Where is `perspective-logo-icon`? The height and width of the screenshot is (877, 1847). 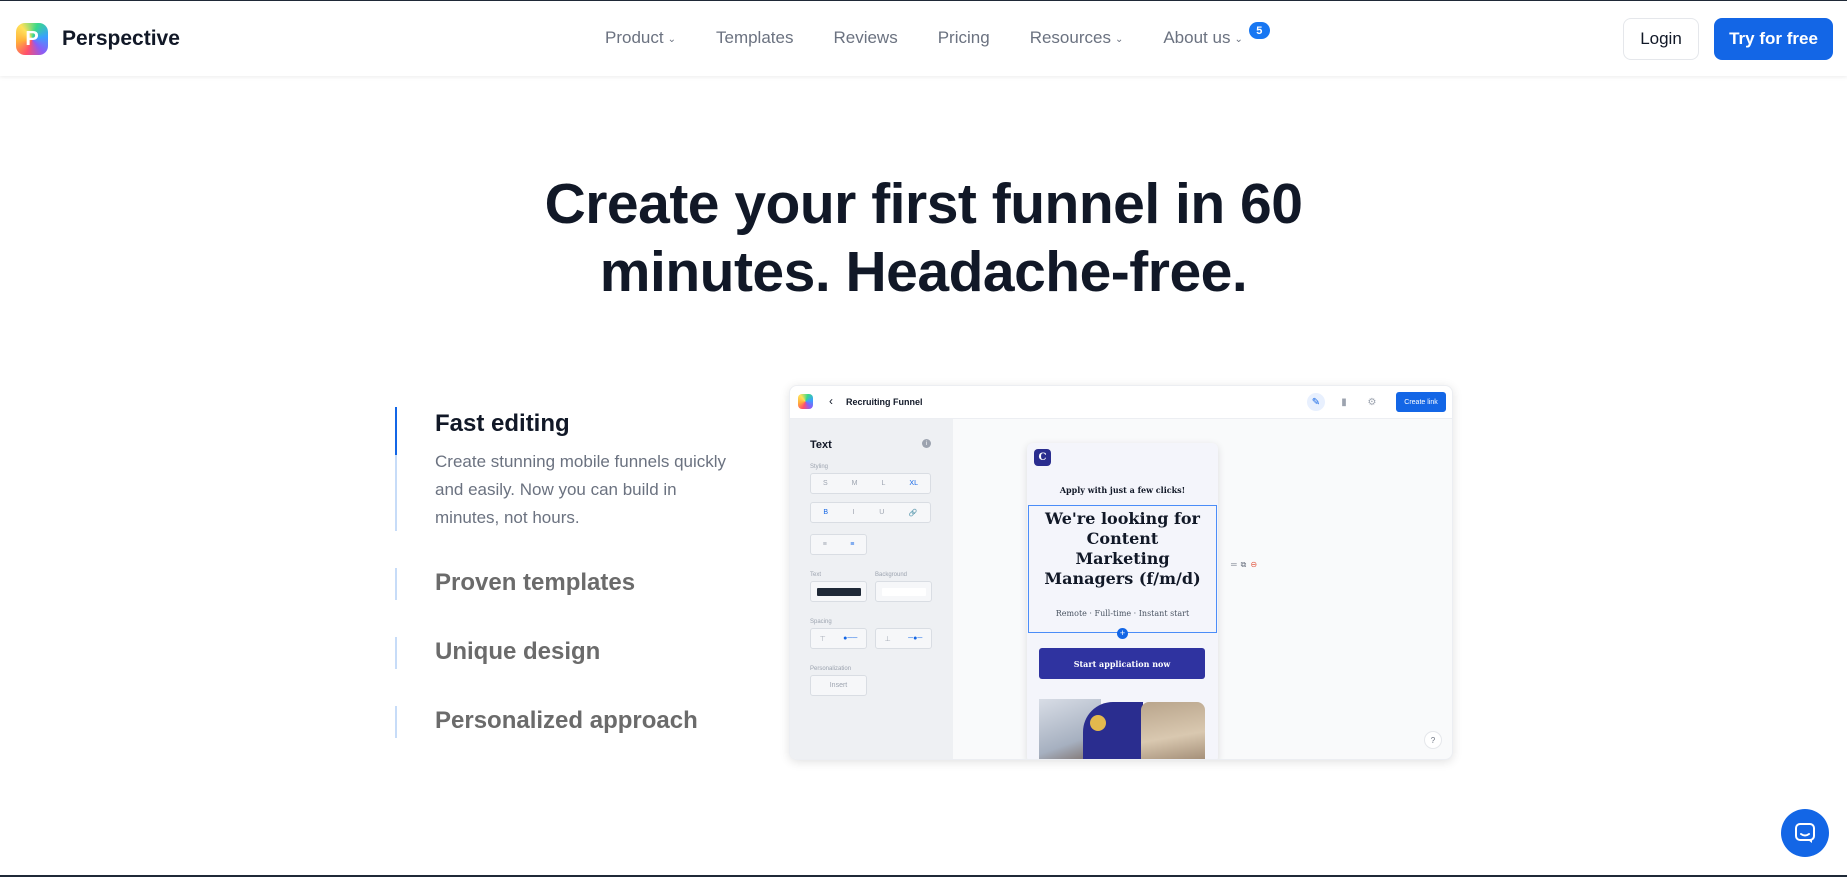 perspective-logo-icon is located at coordinates (805, 401).